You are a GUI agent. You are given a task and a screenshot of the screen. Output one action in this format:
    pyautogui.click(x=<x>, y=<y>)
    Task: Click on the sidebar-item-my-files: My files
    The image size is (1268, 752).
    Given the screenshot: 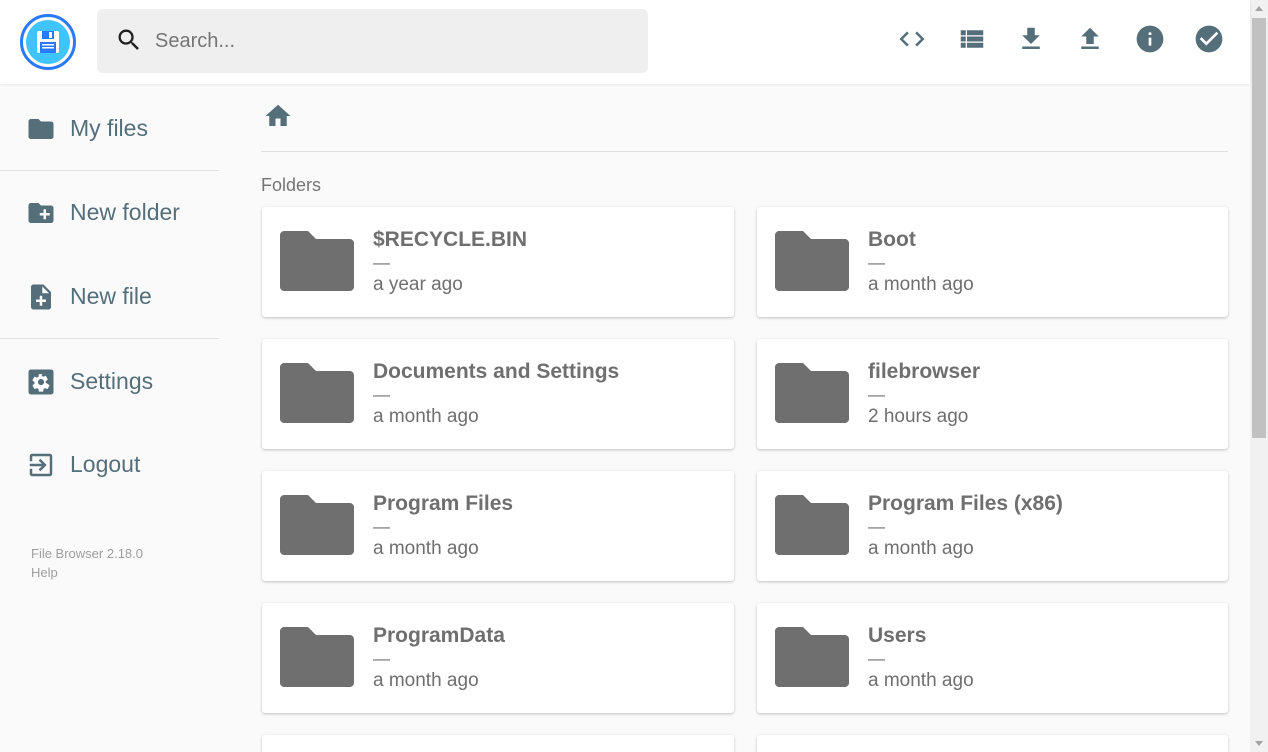 What is the action you would take?
    pyautogui.click(x=109, y=128)
    